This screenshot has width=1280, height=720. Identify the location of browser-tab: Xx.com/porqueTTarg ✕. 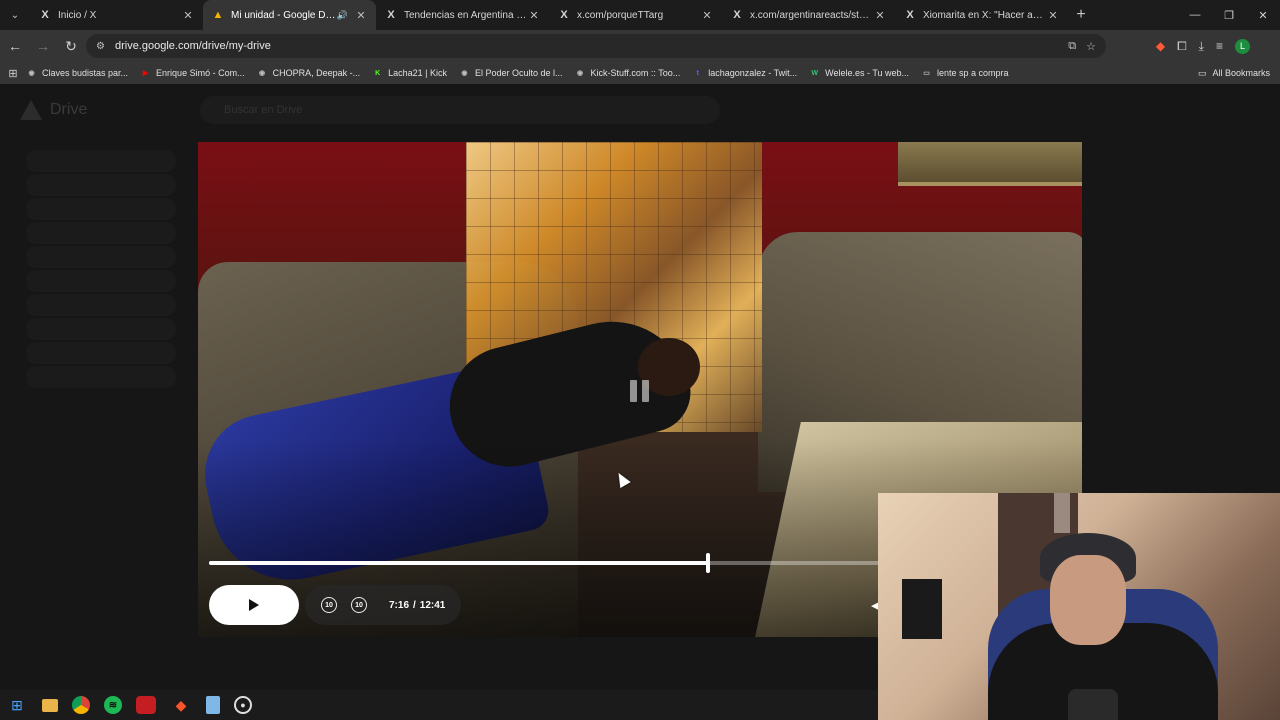
(635, 15).